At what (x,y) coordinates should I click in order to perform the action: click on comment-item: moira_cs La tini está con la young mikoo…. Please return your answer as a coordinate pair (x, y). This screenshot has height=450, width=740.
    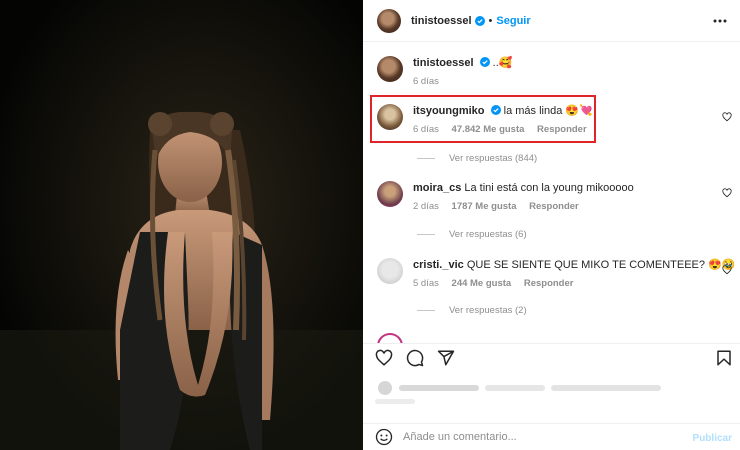
    Looking at the image, I should click on (505, 196).